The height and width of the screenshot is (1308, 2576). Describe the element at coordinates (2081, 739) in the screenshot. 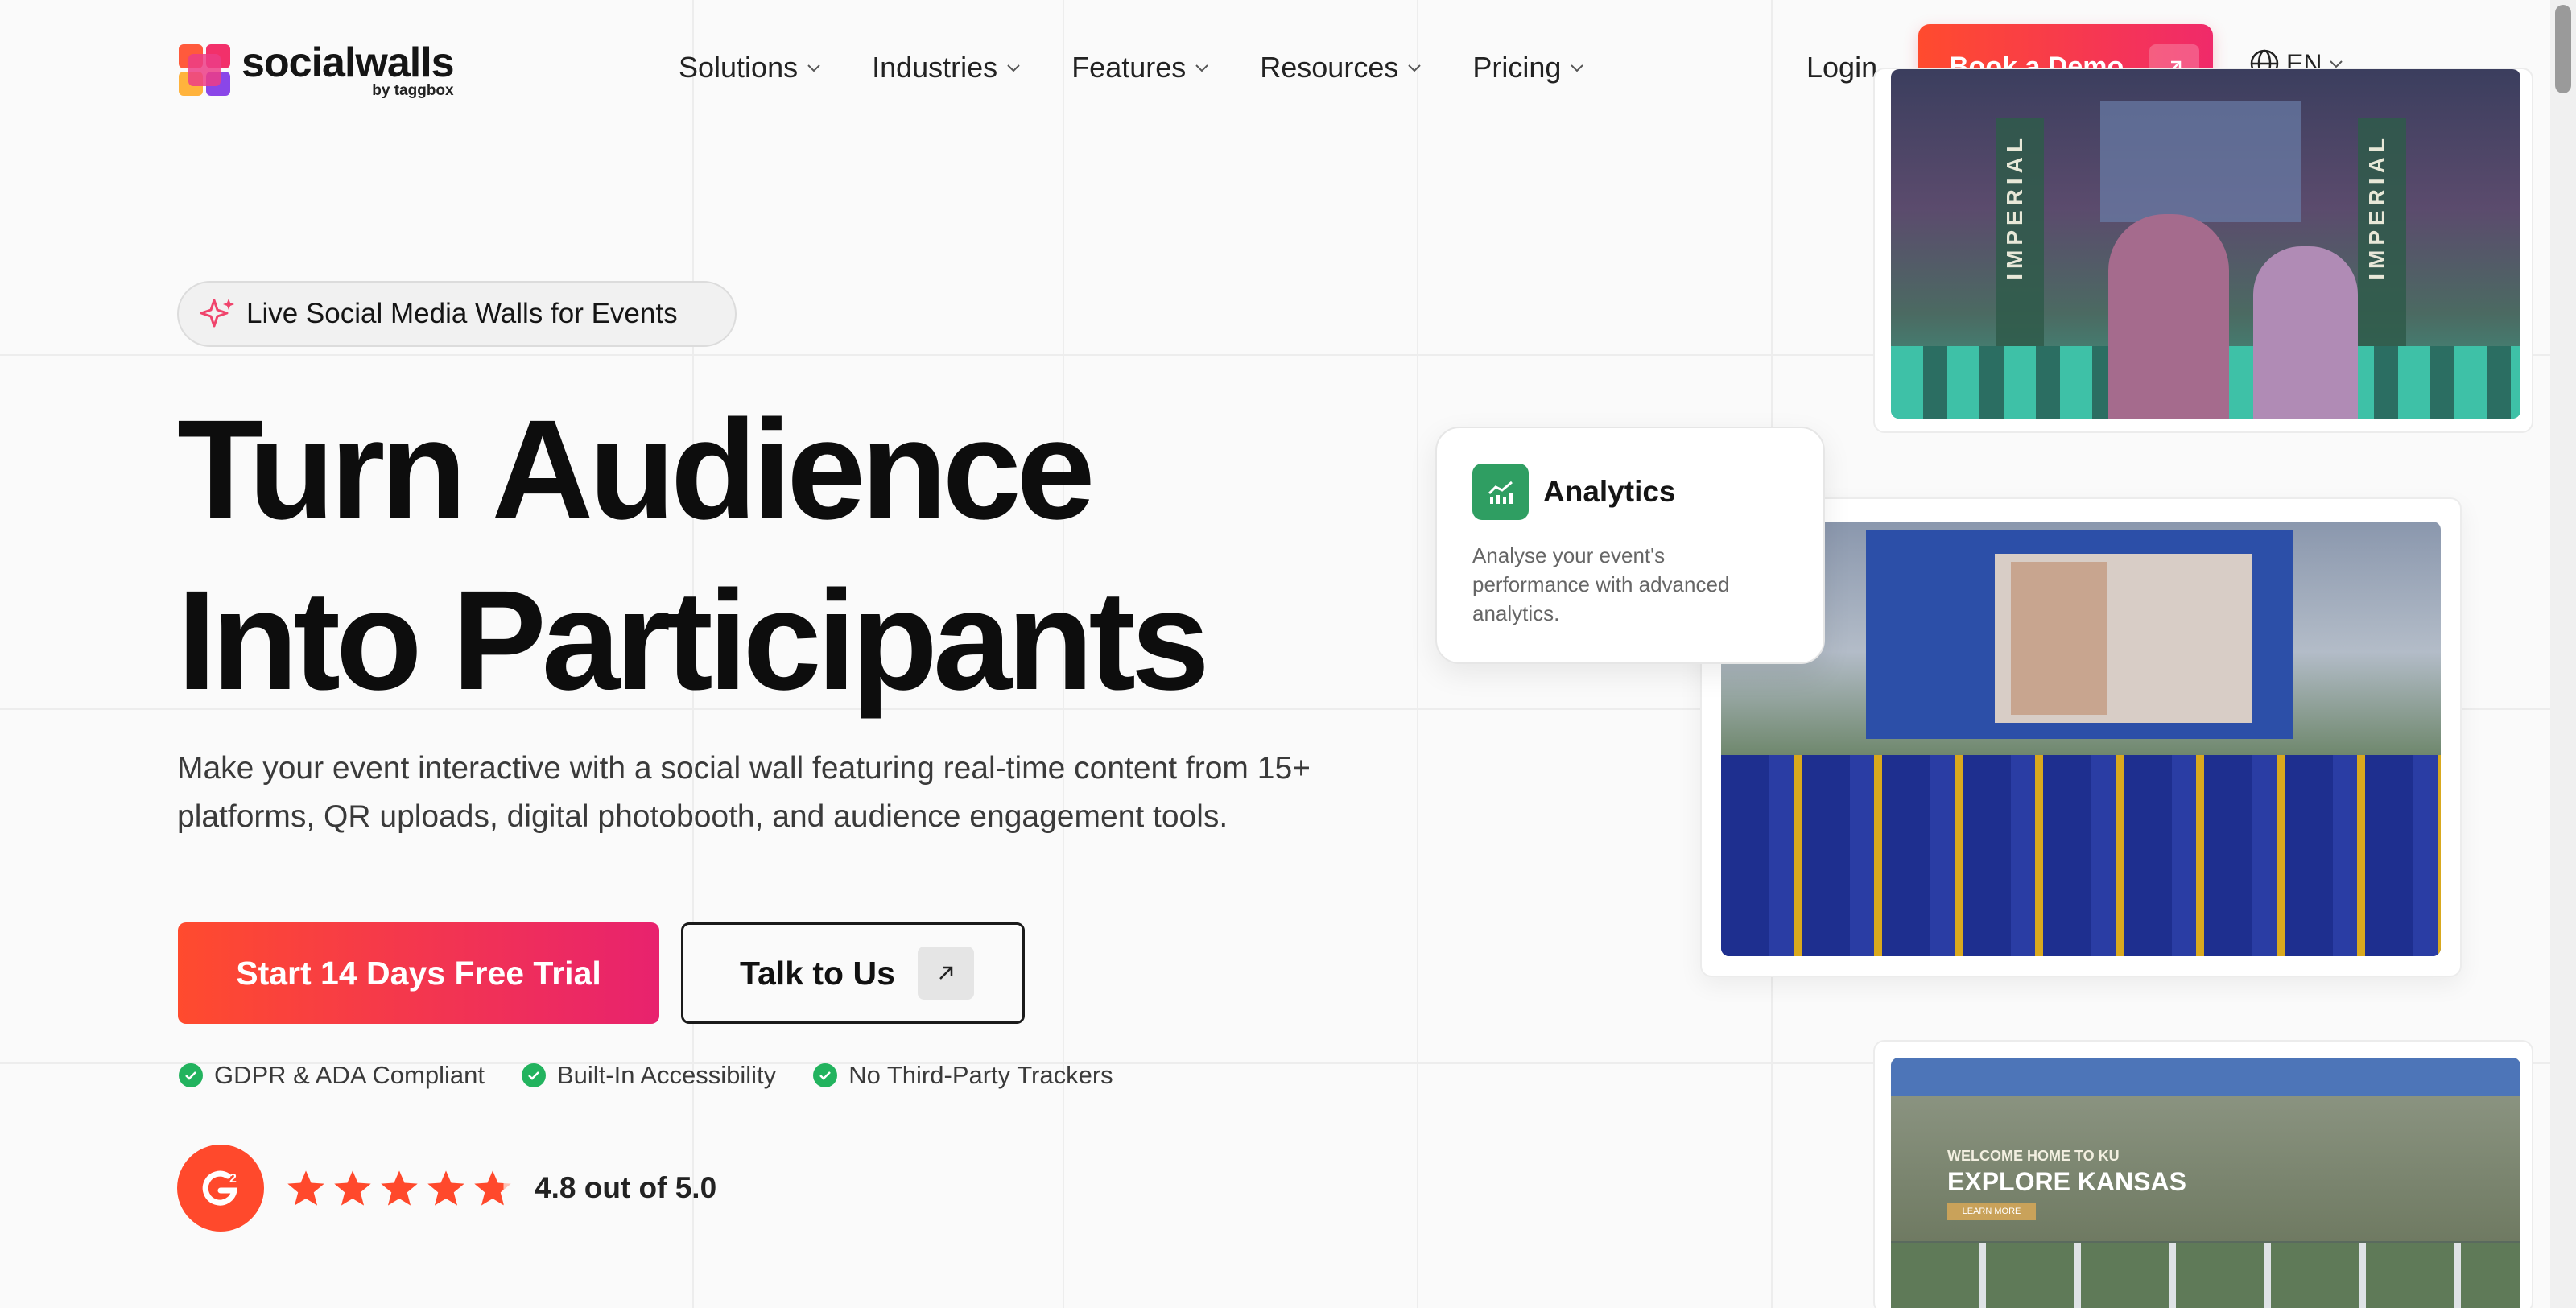

I see `graduation-stage-photo` at that location.